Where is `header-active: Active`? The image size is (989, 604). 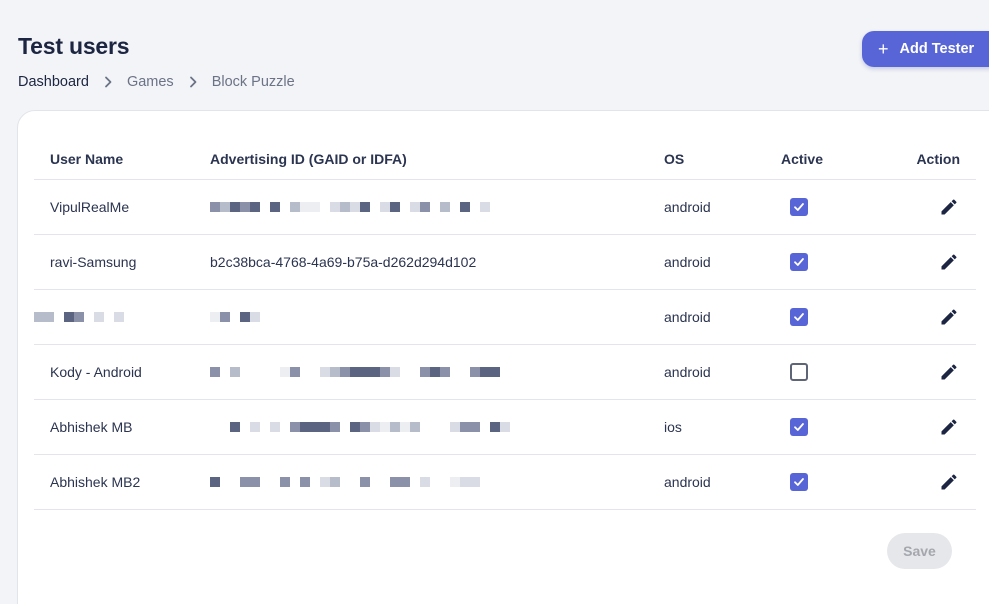
header-active: Active is located at coordinates (802, 159).